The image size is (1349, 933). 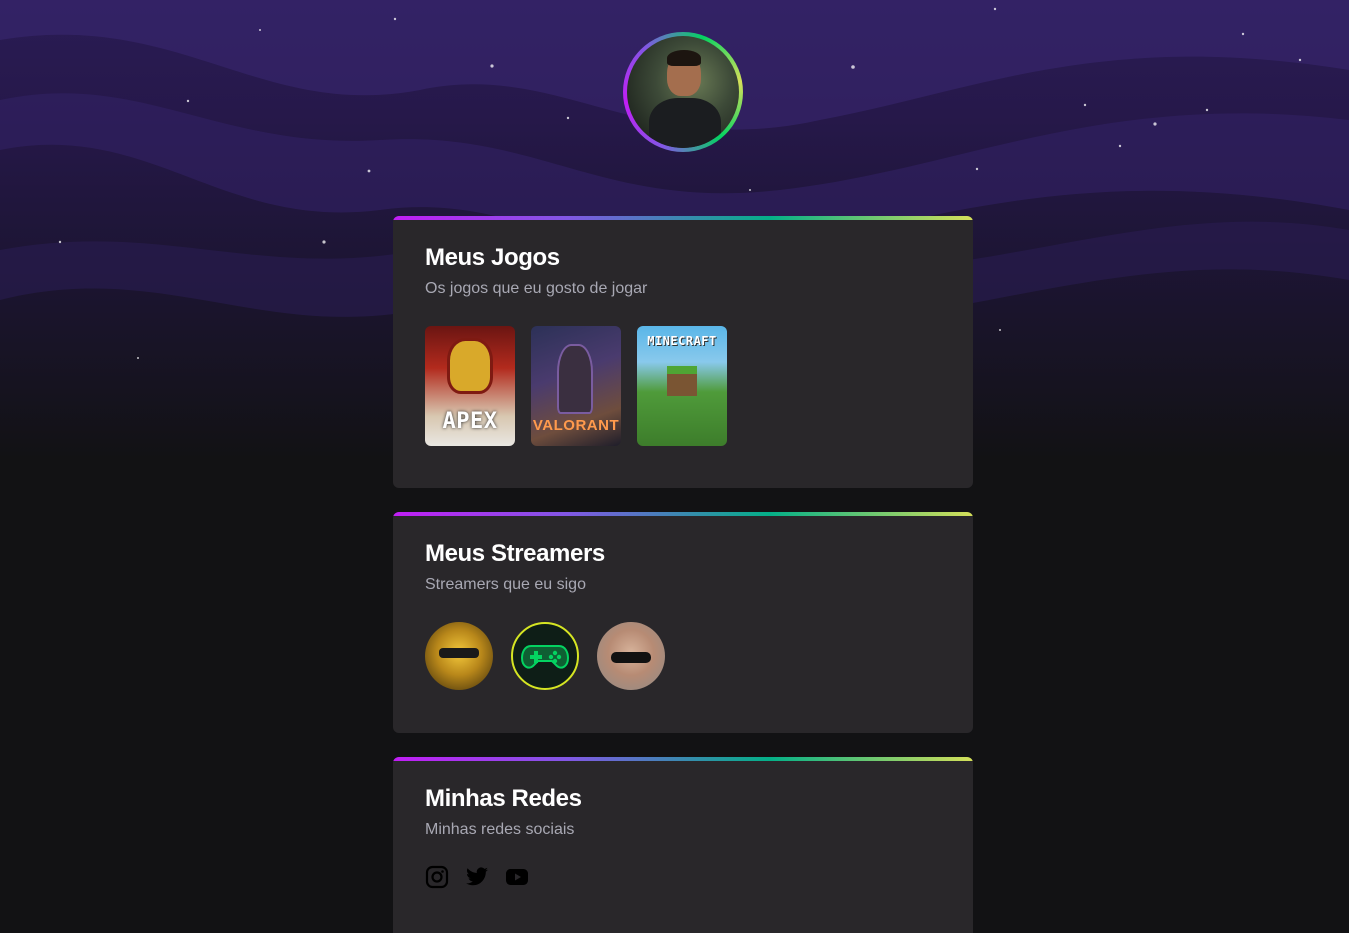 I want to click on apex-legends-cover, so click(x=470, y=366).